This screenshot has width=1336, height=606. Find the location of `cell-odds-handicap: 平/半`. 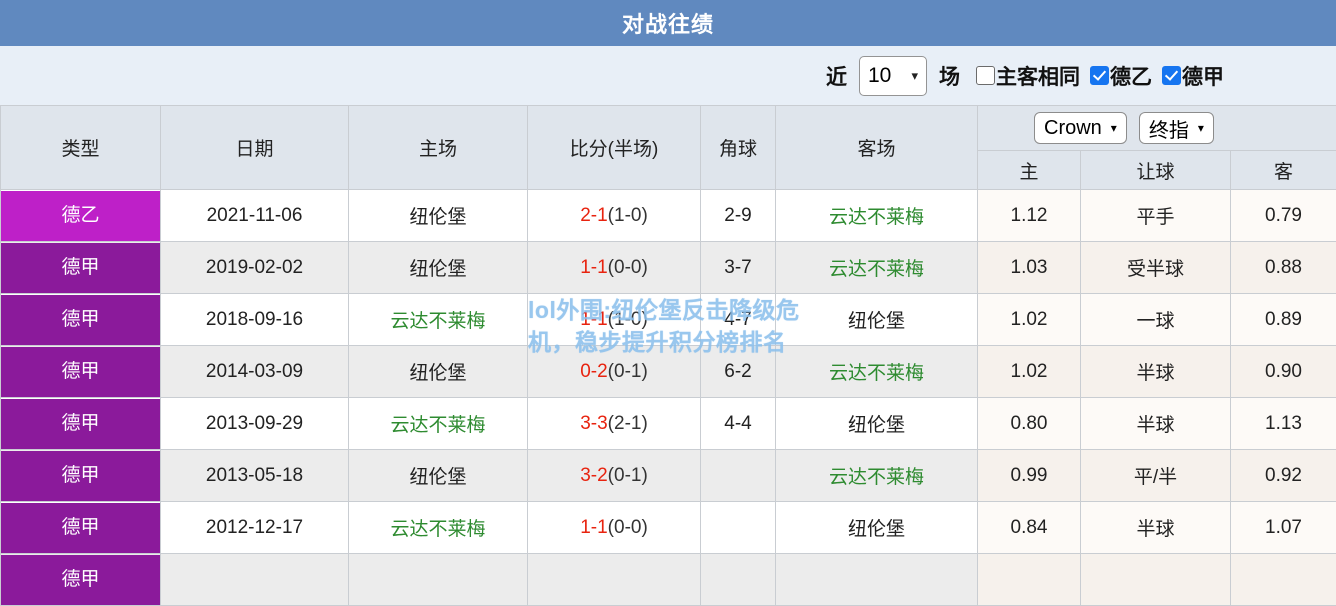

cell-odds-handicap: 平/半 is located at coordinates (1156, 476).